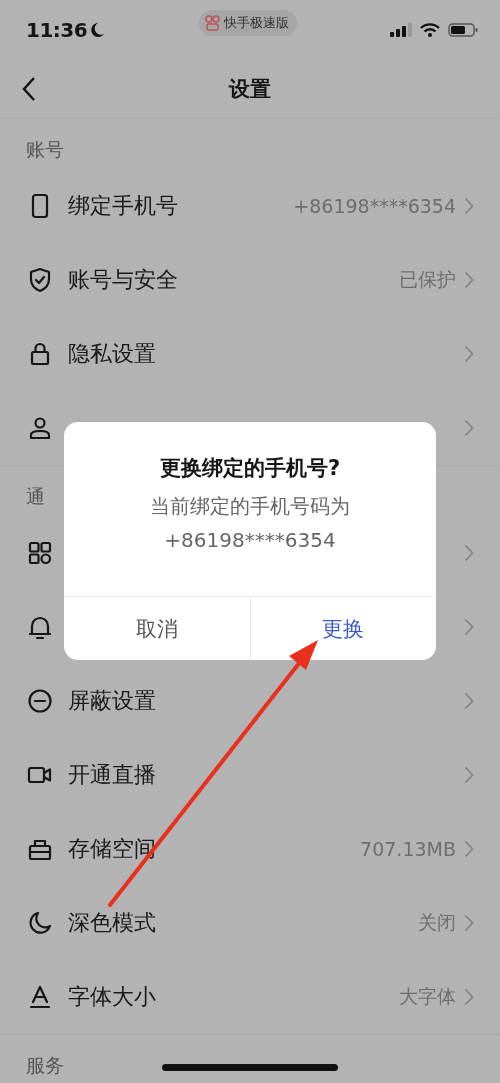 This screenshot has height=1083, width=500. What do you see at coordinates (112, 997) in the screenshot?
I see `setting-label: 字体大小` at bounding box center [112, 997].